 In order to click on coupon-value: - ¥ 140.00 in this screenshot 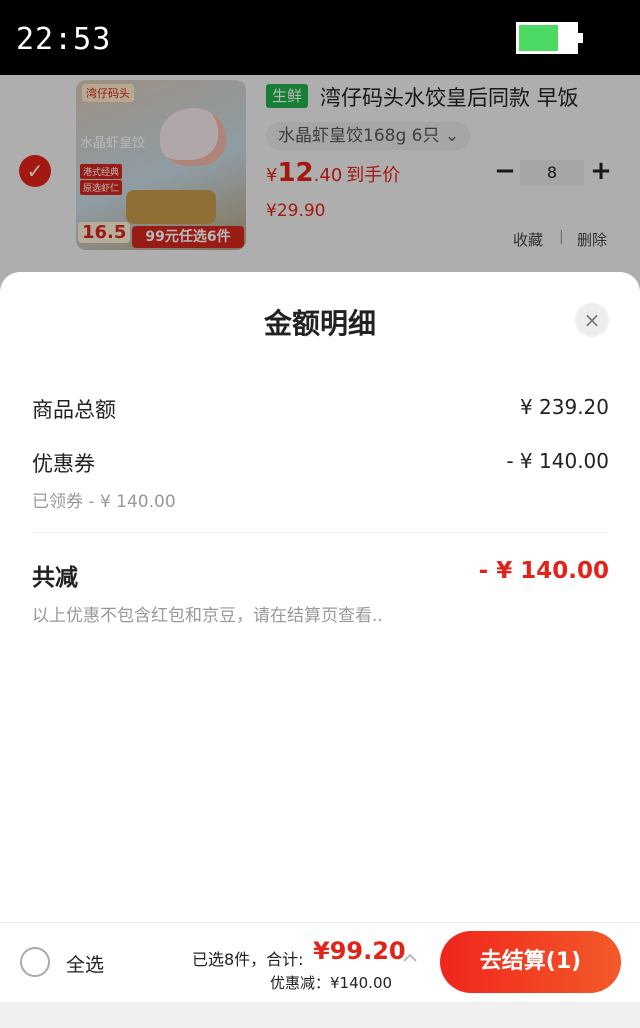, I will do `click(557, 461)`.